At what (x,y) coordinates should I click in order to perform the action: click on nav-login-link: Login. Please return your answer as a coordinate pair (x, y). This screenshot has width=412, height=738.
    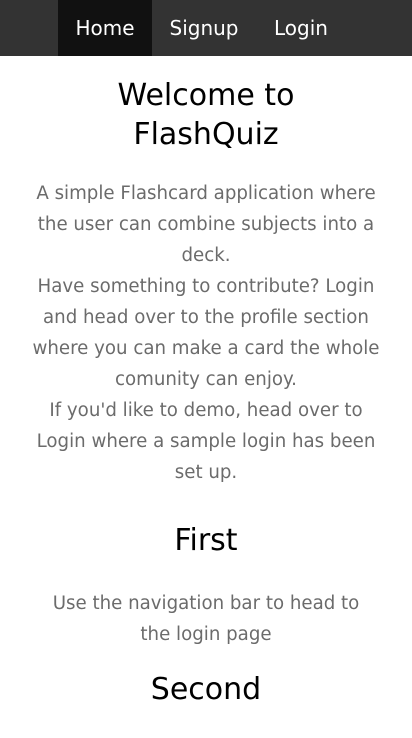
    Looking at the image, I should click on (301, 28).